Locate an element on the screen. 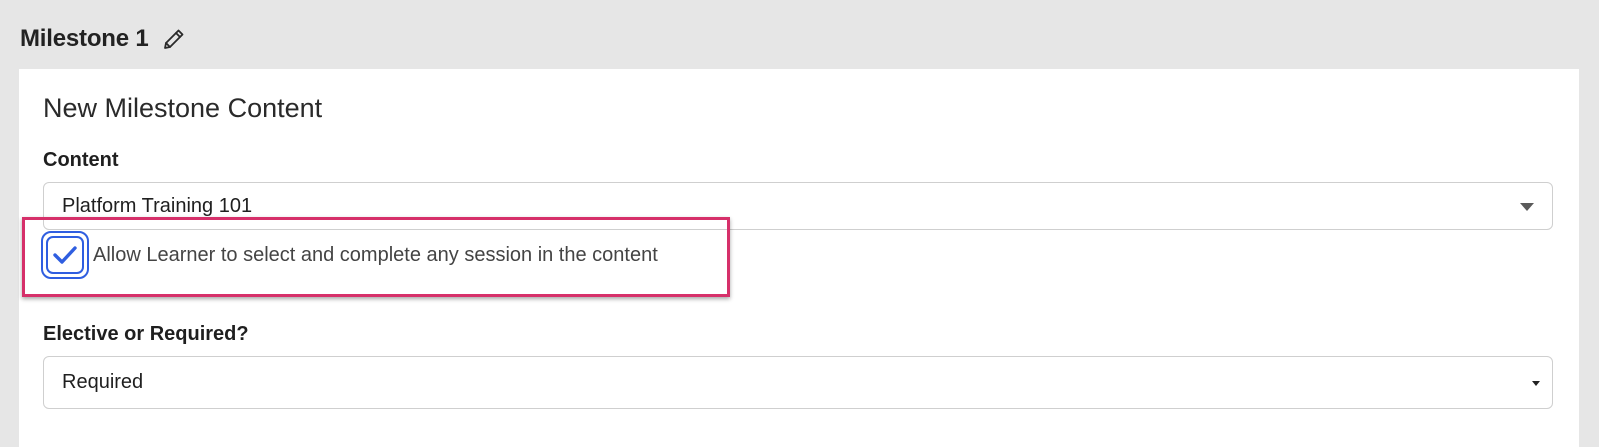  allow-any-session-checkbox is located at coordinates (65, 255).